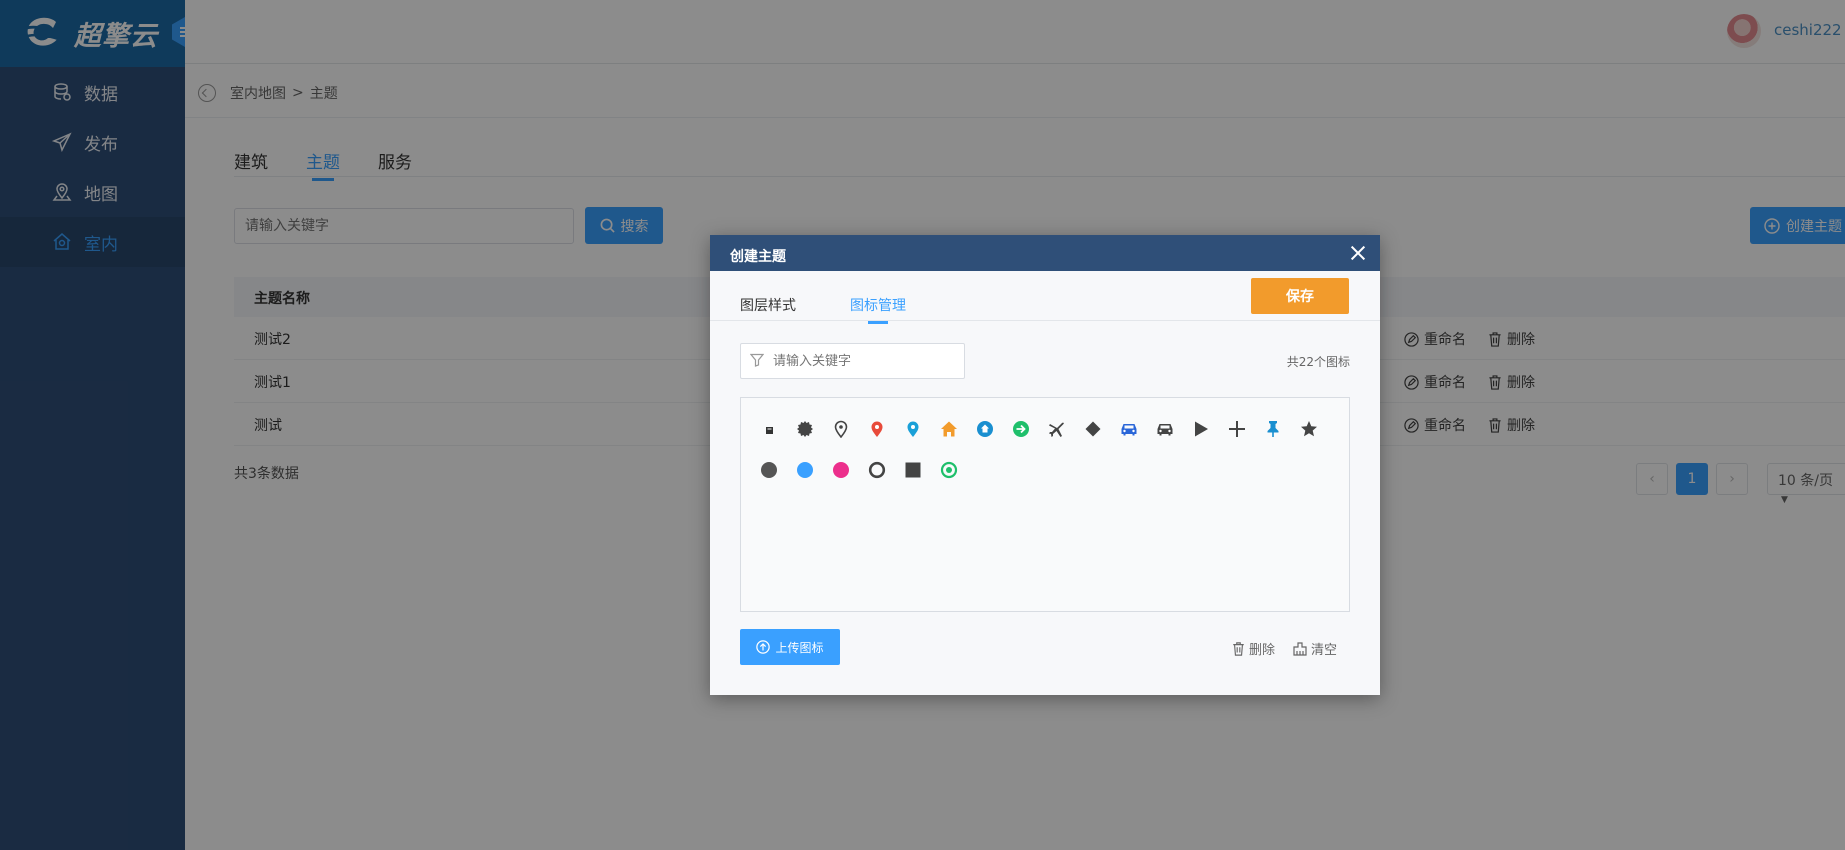 Image resolution: width=1845 pixels, height=850 pixels. What do you see at coordinates (805, 469) in the screenshot?
I see `circle-blue-icon` at bounding box center [805, 469].